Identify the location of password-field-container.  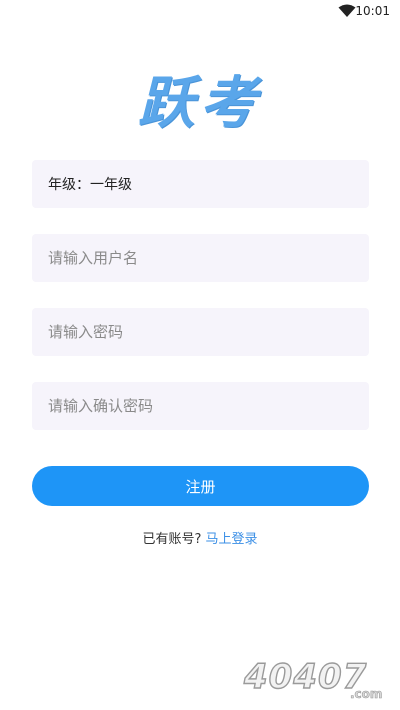
(200, 332).